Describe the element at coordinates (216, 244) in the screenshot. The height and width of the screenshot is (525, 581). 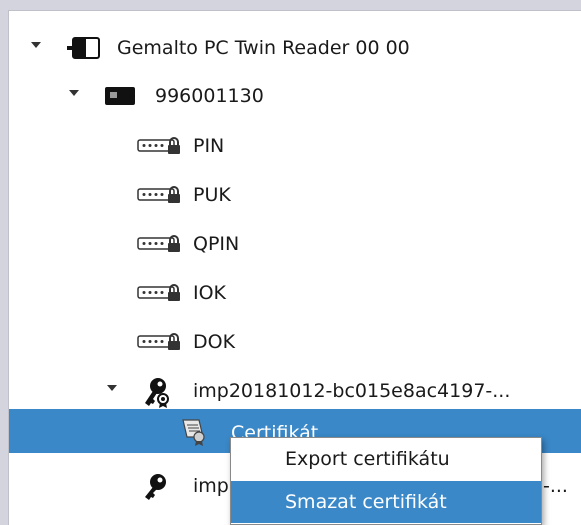
I see `tree-item-label: QPIN` at that location.